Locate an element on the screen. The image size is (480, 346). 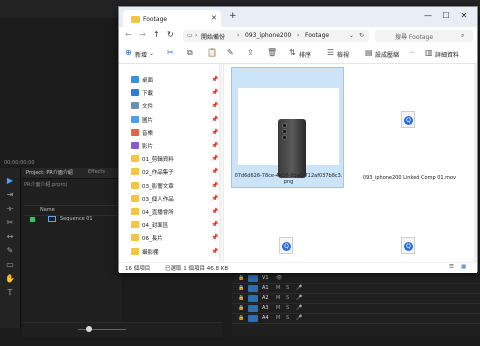
breadcrumb-item: 開始備份 is located at coordinates (213, 36).